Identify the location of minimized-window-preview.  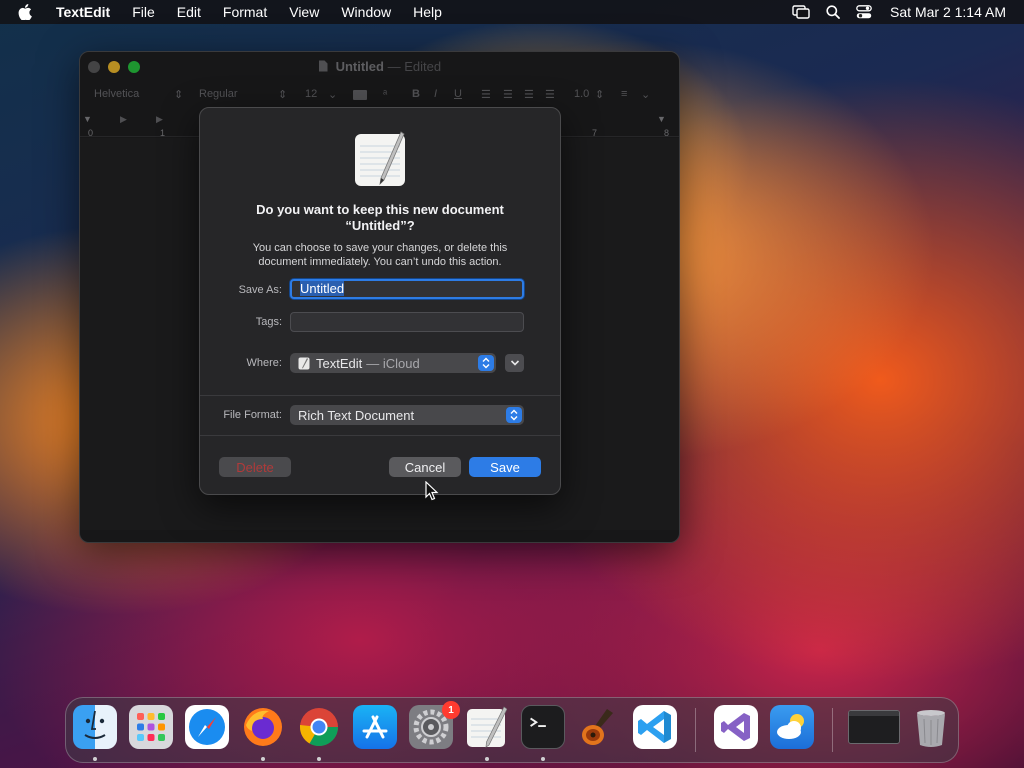
(874, 727).